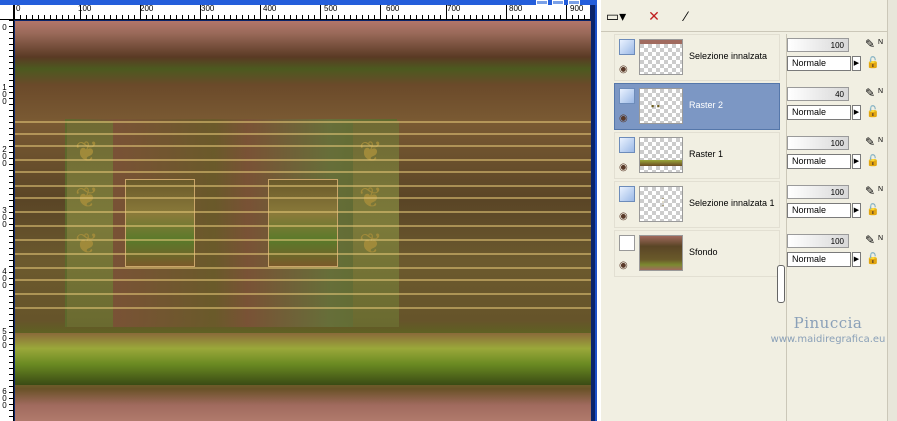 The image size is (897, 421). I want to click on ruler-label: 6 0 0, so click(4, 398).